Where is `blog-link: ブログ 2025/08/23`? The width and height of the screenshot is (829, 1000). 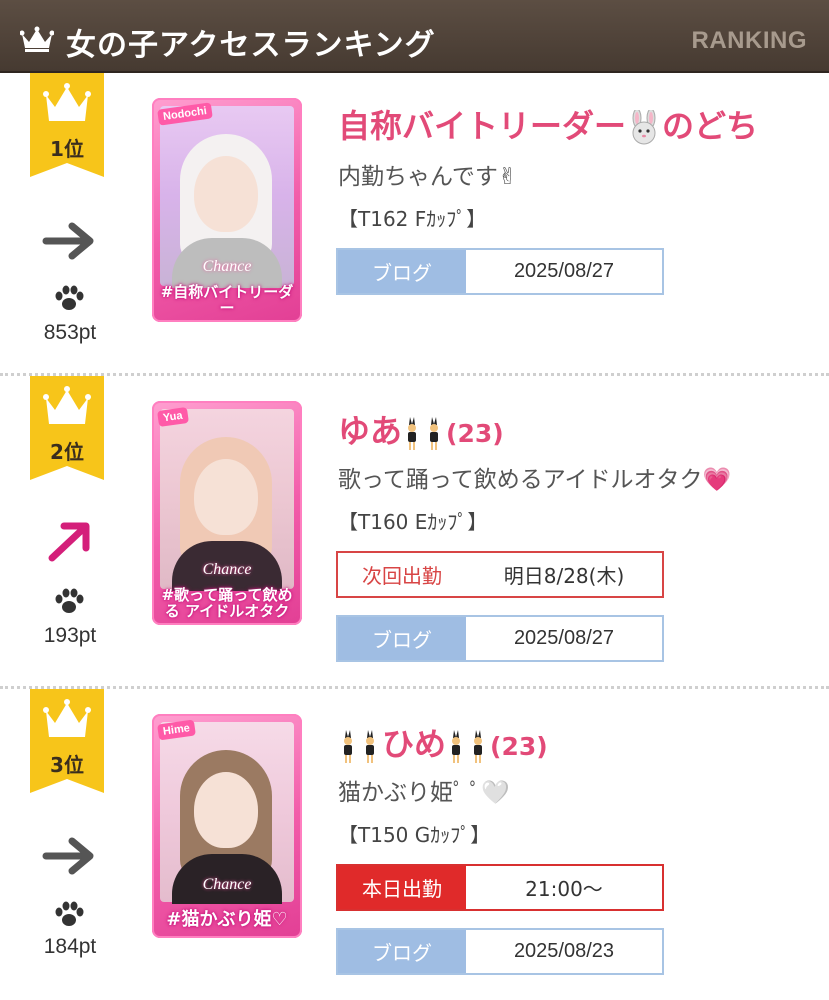
blog-link: ブログ 2025/08/23 is located at coordinates (500, 951).